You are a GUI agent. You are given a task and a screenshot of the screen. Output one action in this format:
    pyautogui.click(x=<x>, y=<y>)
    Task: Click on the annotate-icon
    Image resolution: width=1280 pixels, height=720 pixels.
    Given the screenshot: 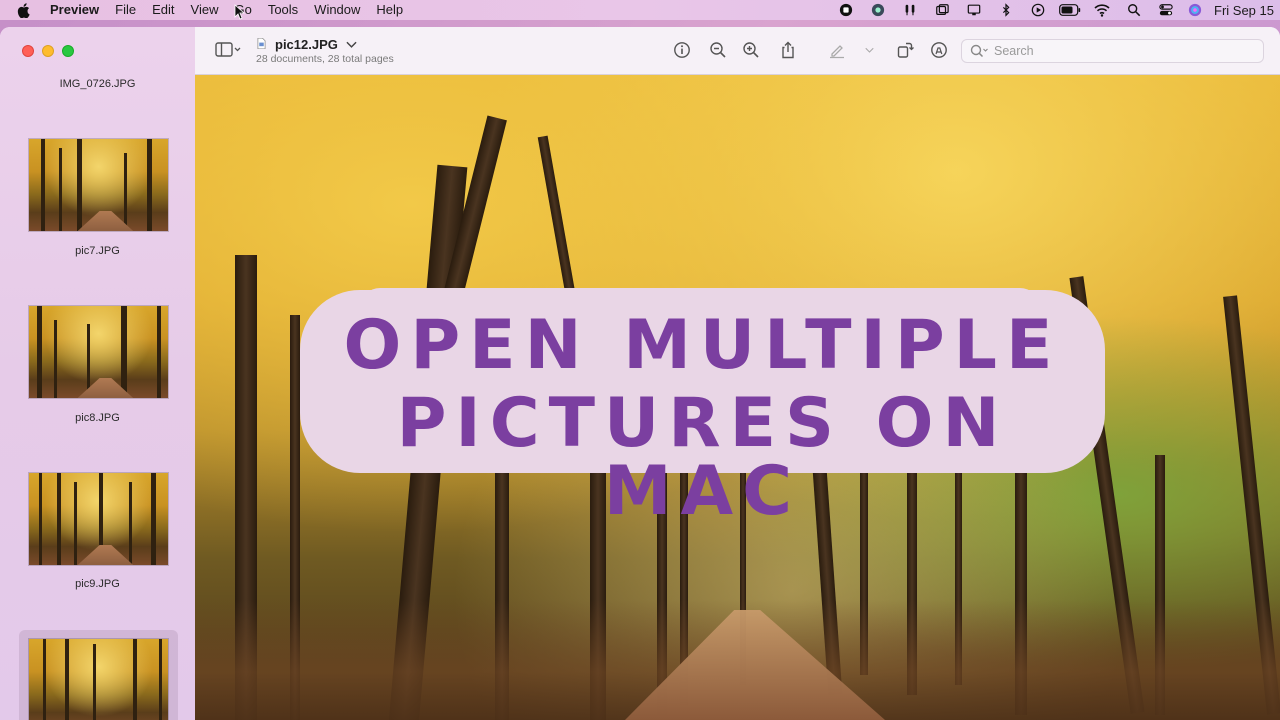 What is the action you would take?
    pyautogui.click(x=939, y=50)
    